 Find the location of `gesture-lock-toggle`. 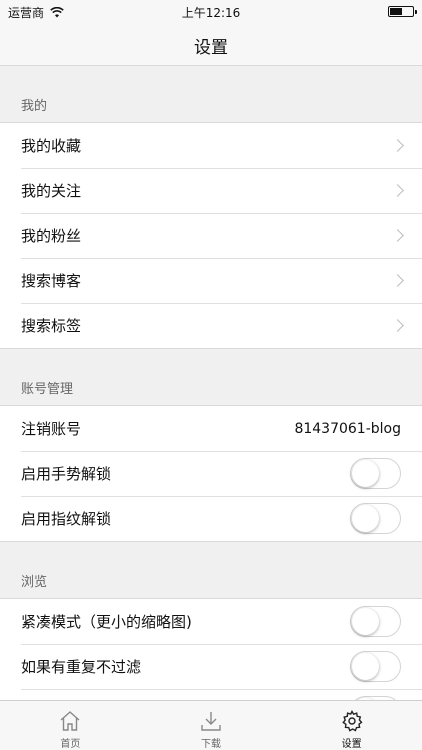

gesture-lock-toggle is located at coordinates (375, 473).